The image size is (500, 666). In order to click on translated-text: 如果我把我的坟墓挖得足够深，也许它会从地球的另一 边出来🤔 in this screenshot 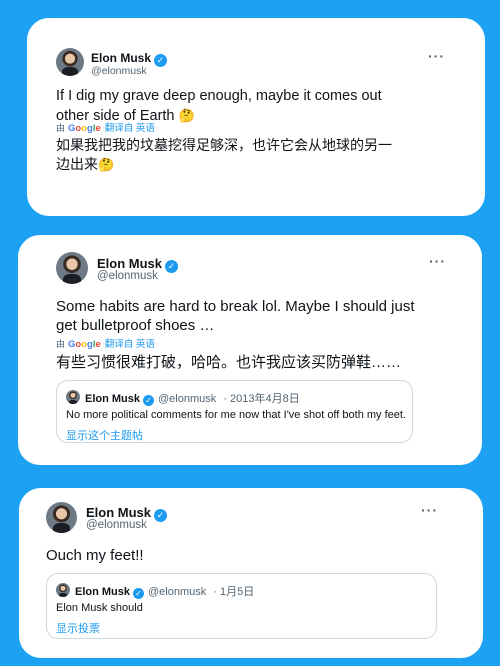, I will do `click(266, 155)`.